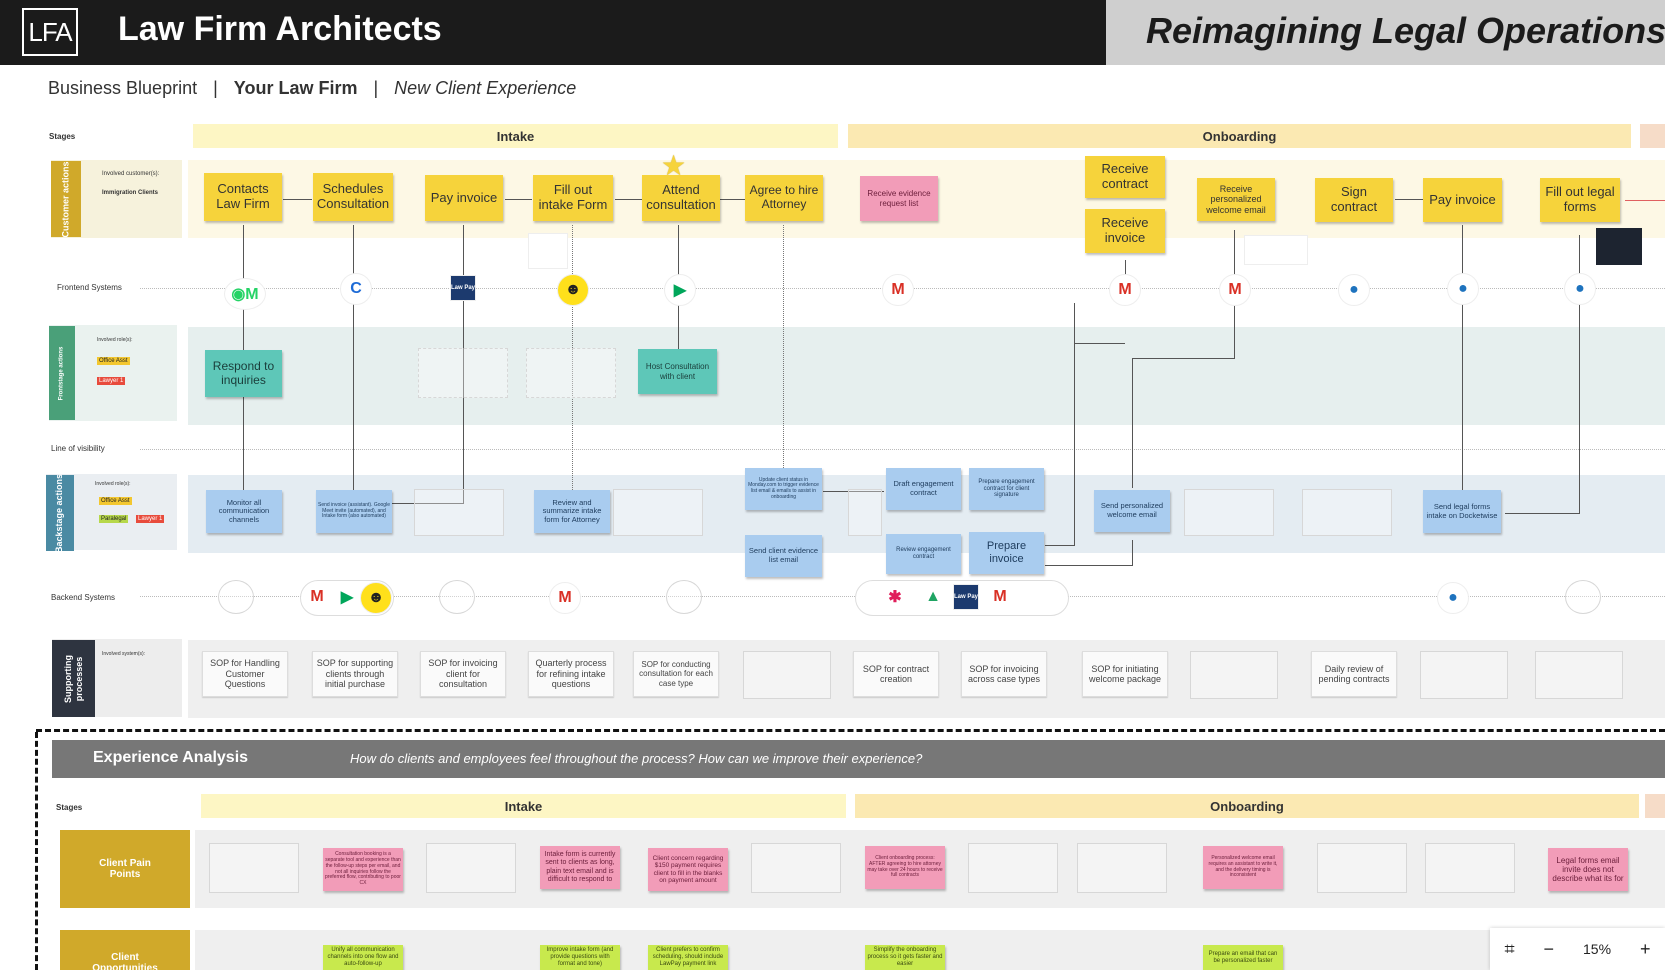 The height and width of the screenshot is (970, 1665). What do you see at coordinates (677, 371) in the screenshot?
I see `frontstage-action-note: Host Consultation with client` at bounding box center [677, 371].